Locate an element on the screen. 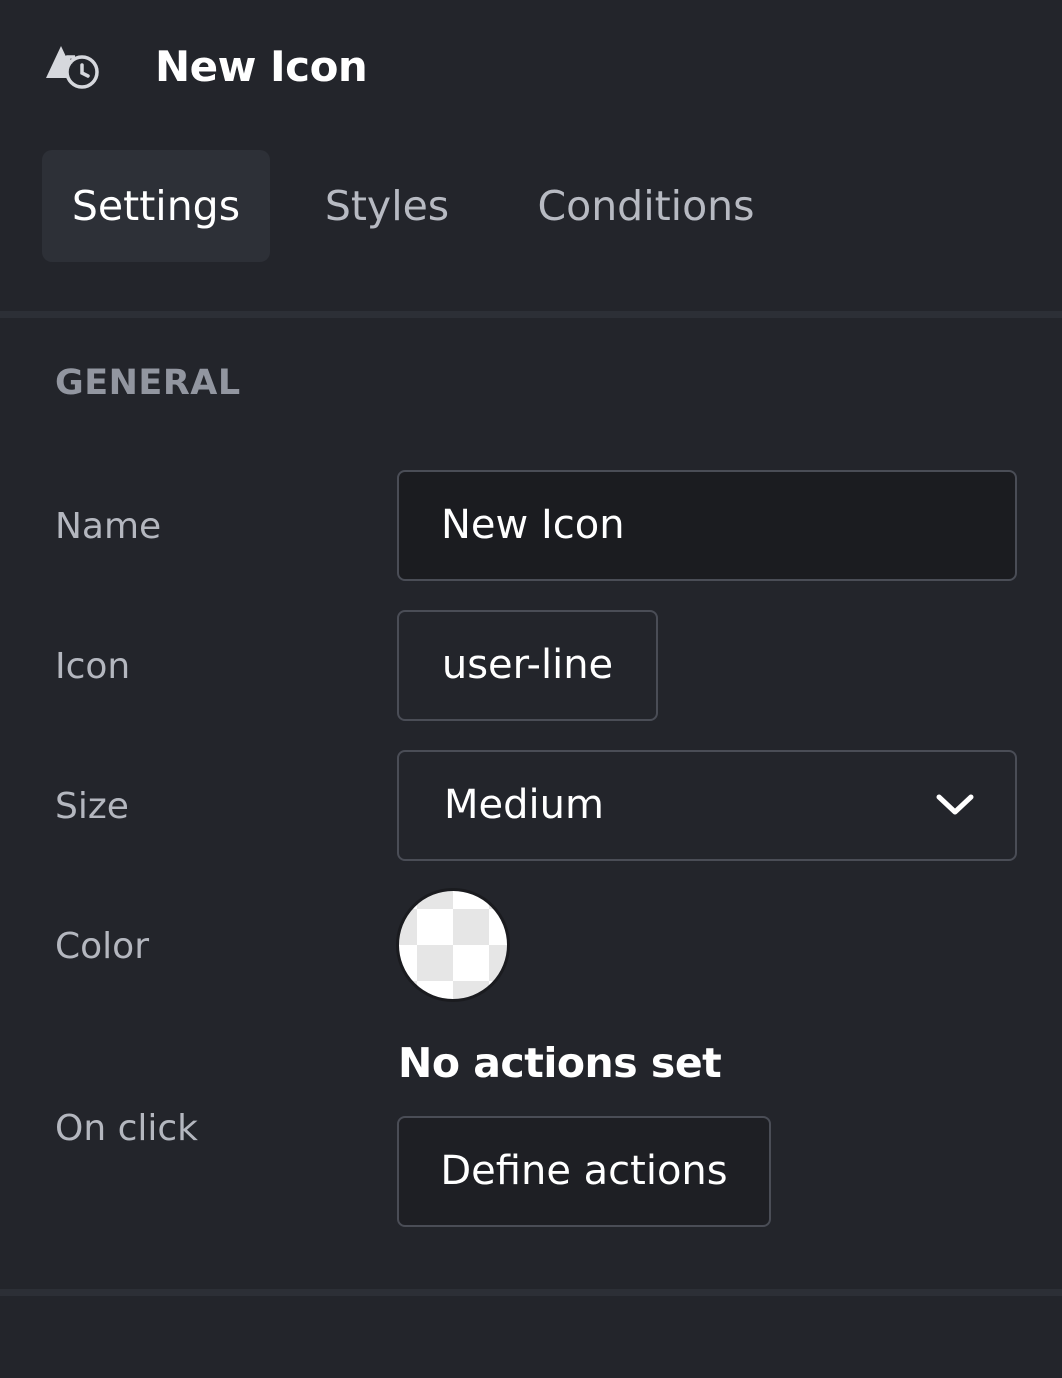 The image size is (1062, 1378). tab-settings: Settings is located at coordinates (156, 206).